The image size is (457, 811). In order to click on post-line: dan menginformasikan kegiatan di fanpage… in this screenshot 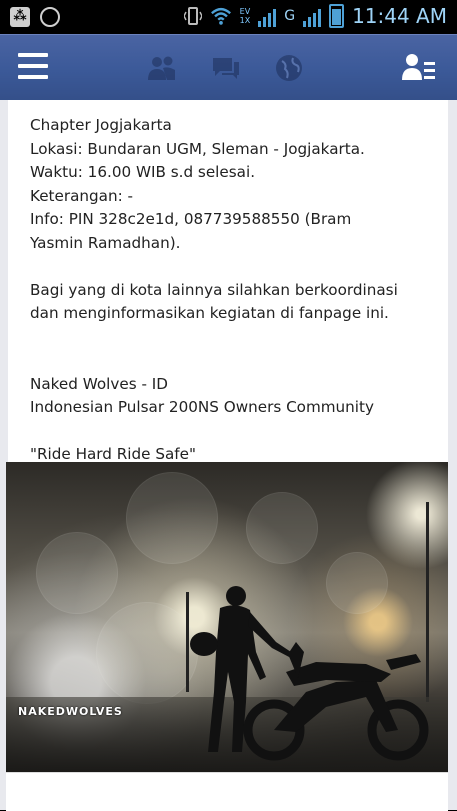, I will do `click(209, 313)`.